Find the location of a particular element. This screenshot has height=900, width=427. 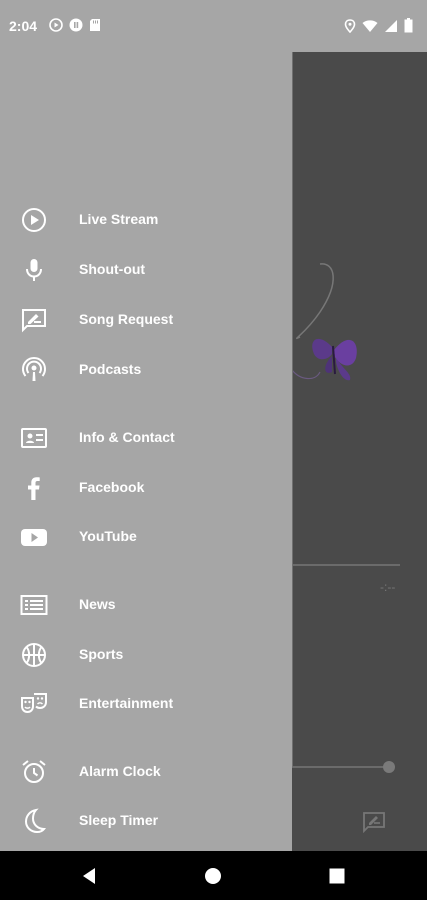

basketball-icon is located at coordinates (34, 655).